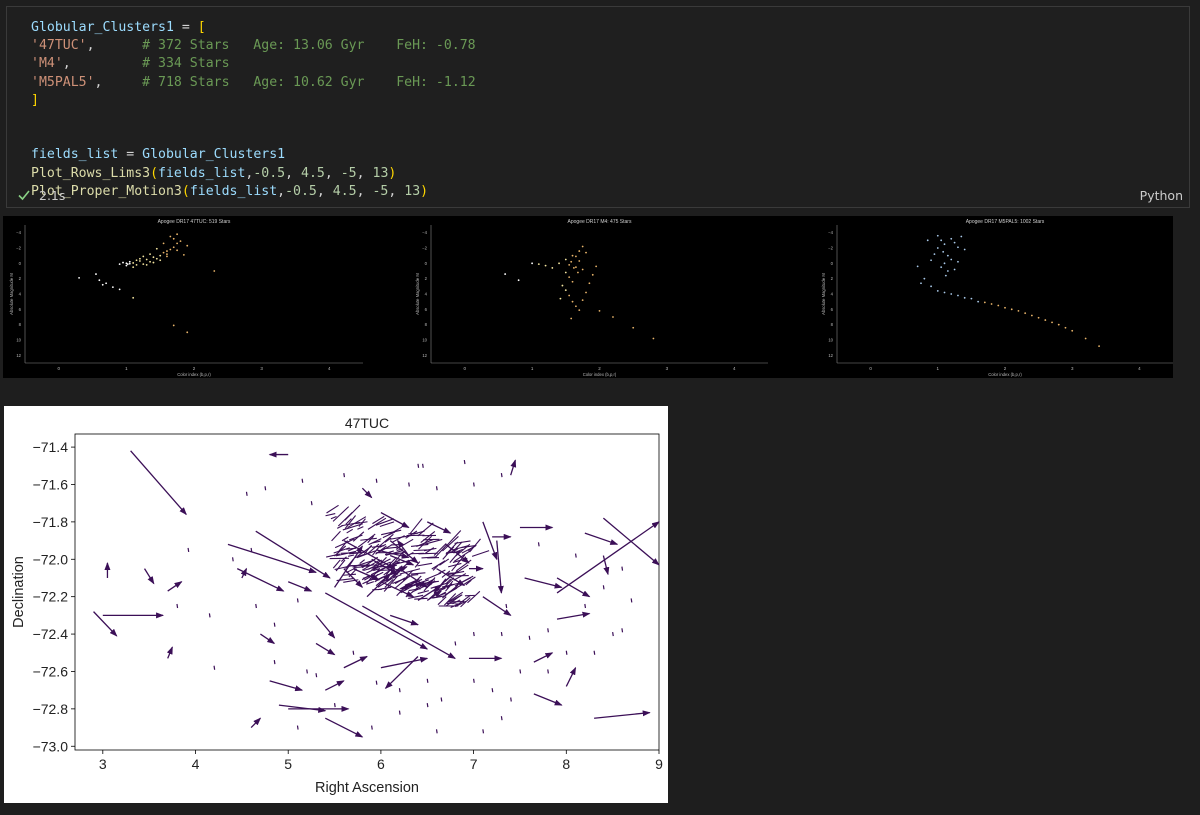 Image resolution: width=1200 pixels, height=815 pixels. Describe the element at coordinates (659, 764) in the screenshot. I see `x-tick-label: 9` at that location.